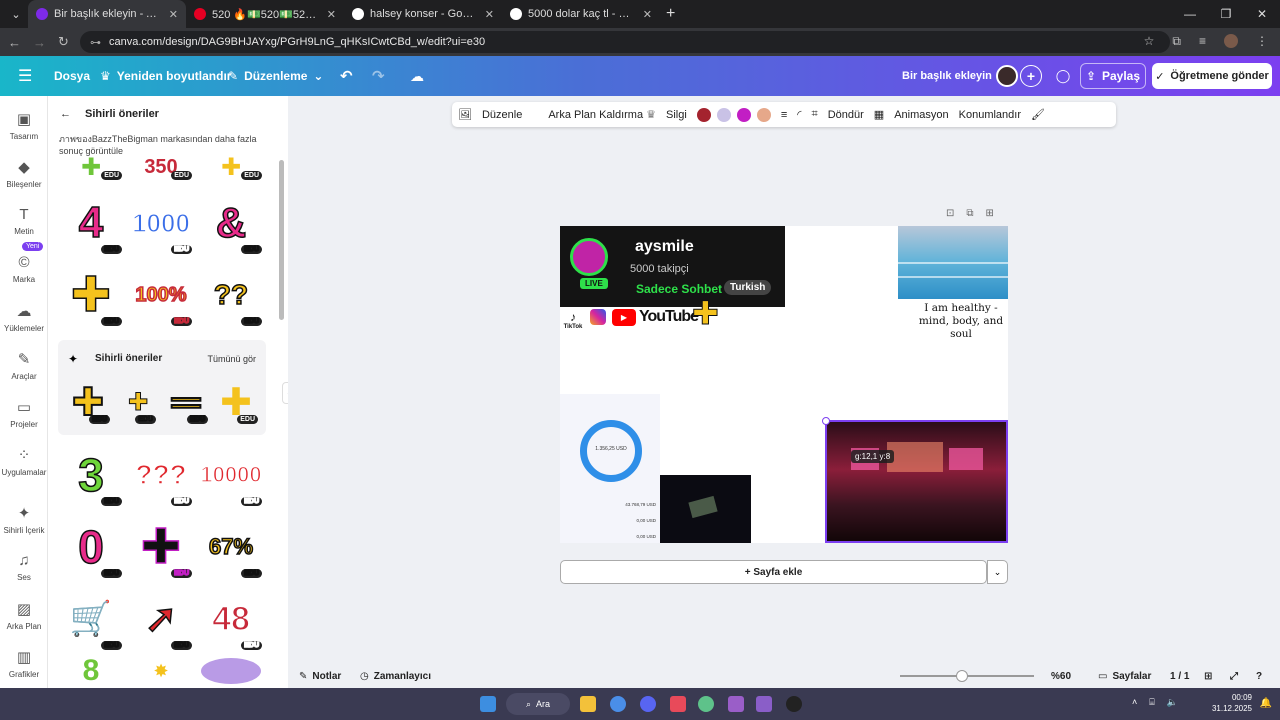 This screenshot has width=1280, height=720. What do you see at coordinates (107, 14) in the screenshot?
I see `browser-tab: Bir başlık ekleyin - A4 (Yatay) ✕` at bounding box center [107, 14].